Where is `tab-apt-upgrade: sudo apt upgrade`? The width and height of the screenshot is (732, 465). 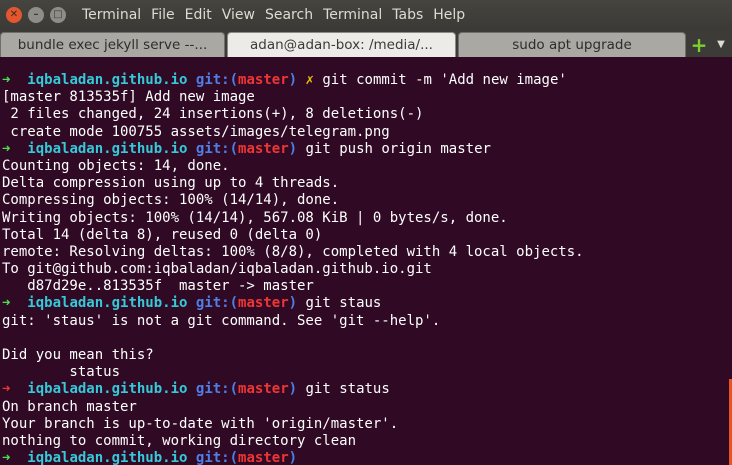
tab-apt-upgrade: sudo apt upgrade is located at coordinates (572, 44).